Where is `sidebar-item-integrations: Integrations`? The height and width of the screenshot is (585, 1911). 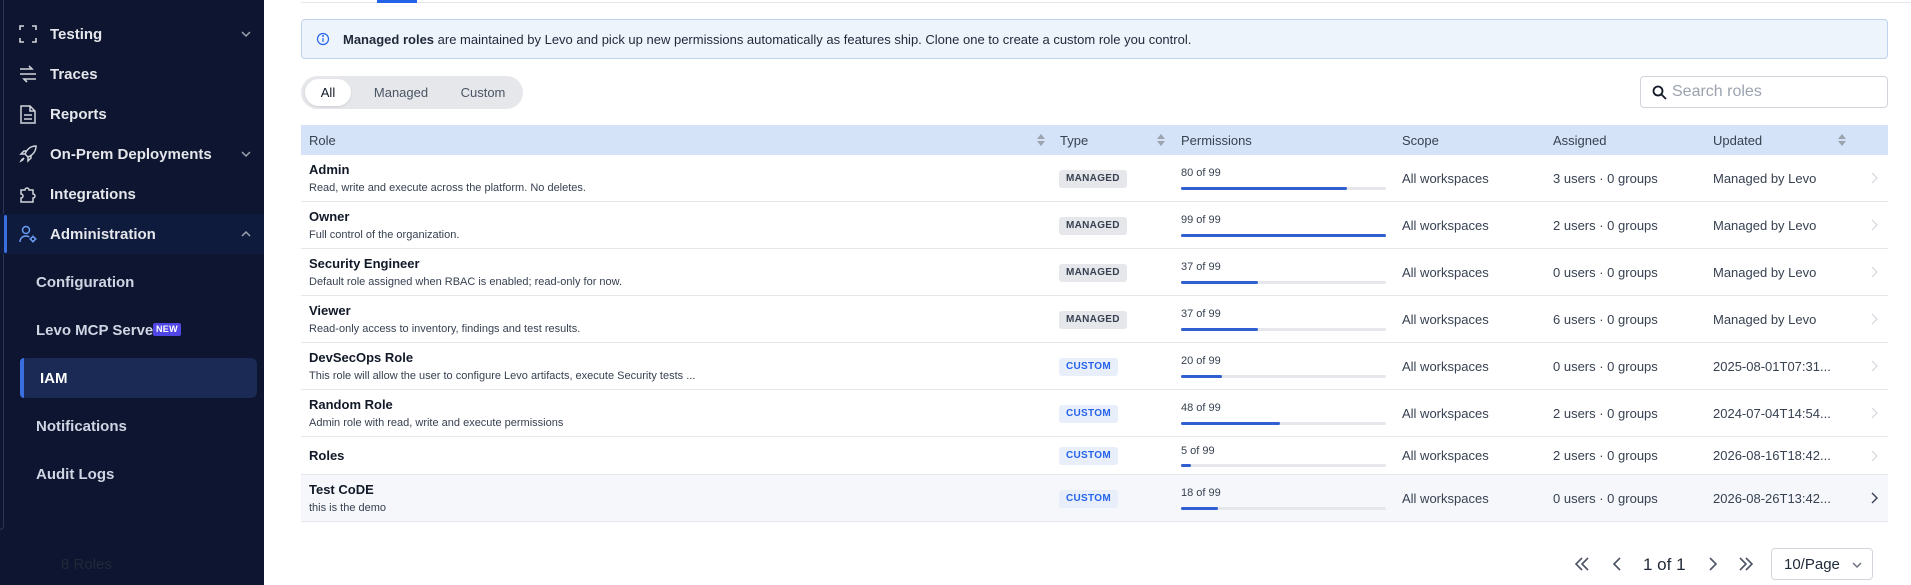
sidebar-item-integrations: Integrations is located at coordinates (132, 194).